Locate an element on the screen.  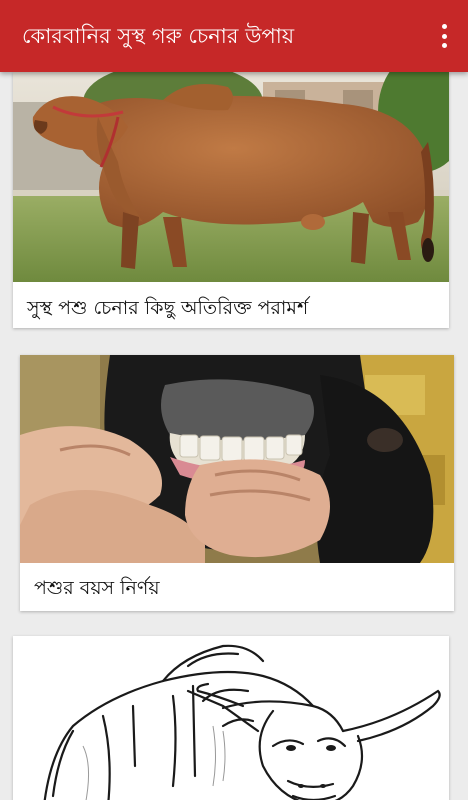
app-title: কোরবানির সুস্থ গরু চেনার উপায় is located at coordinates (158, 36).